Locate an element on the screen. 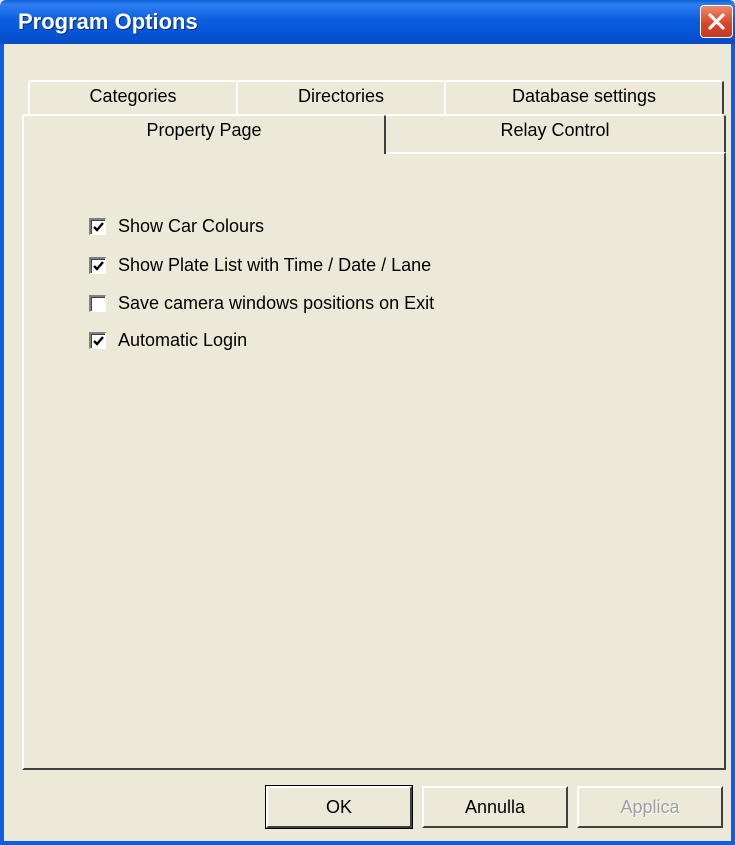 This screenshot has height=845, width=735. title-bar: Program Options is located at coordinates (367, 22).